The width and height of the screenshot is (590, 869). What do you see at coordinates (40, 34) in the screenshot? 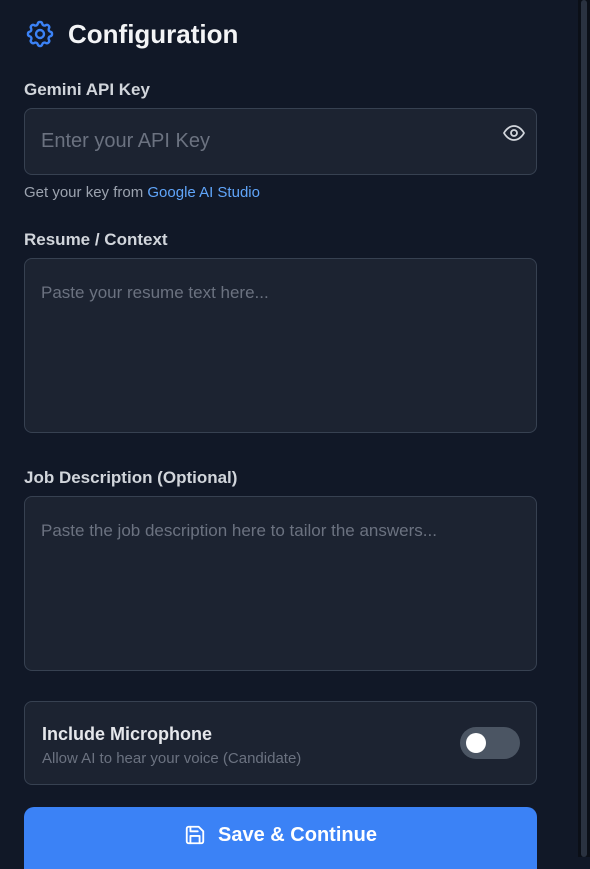
I see `gear-icon` at bounding box center [40, 34].